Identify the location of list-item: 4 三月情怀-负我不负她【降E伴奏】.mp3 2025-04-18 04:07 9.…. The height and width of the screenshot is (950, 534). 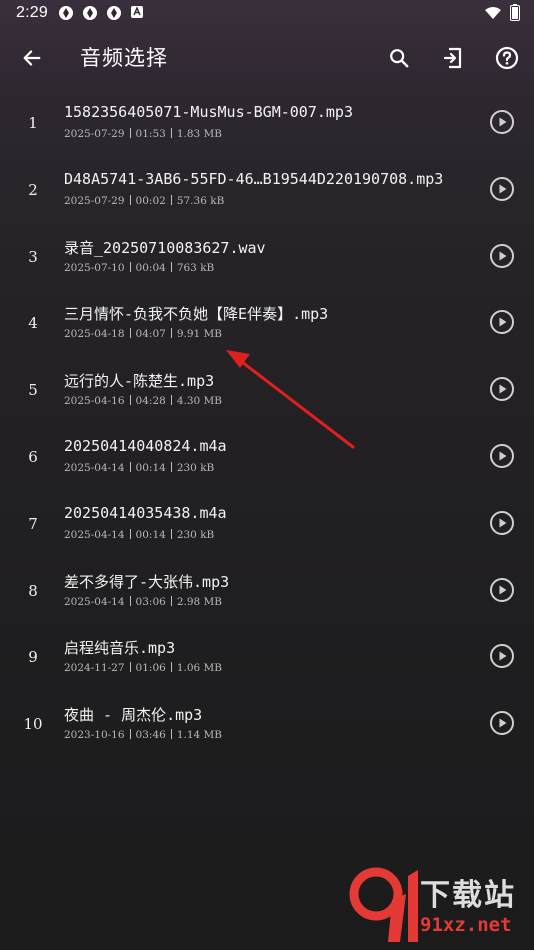
(267, 321).